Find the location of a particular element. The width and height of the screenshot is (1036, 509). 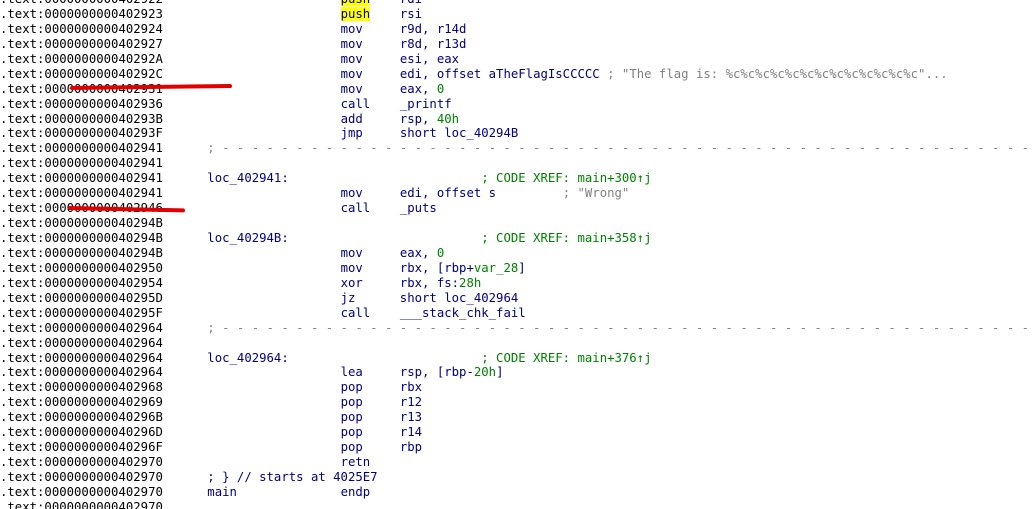

disassembly-line: .text:0000000000402968 pop rbx is located at coordinates (518, 387).